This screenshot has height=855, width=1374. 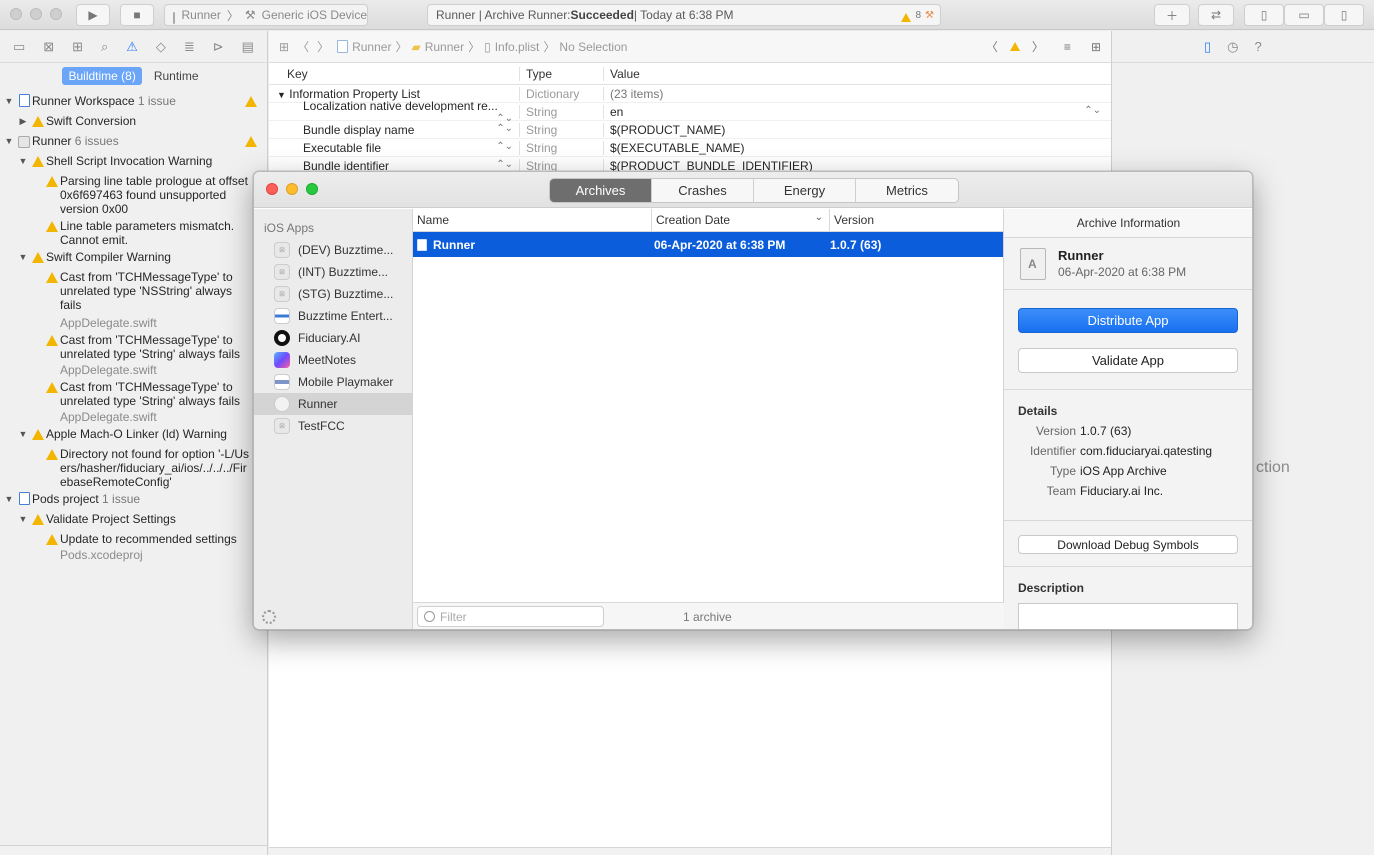 What do you see at coordinates (857, 147) in the screenshot?
I see `plist-value: $(EXECUTABLE_NAME)` at bounding box center [857, 147].